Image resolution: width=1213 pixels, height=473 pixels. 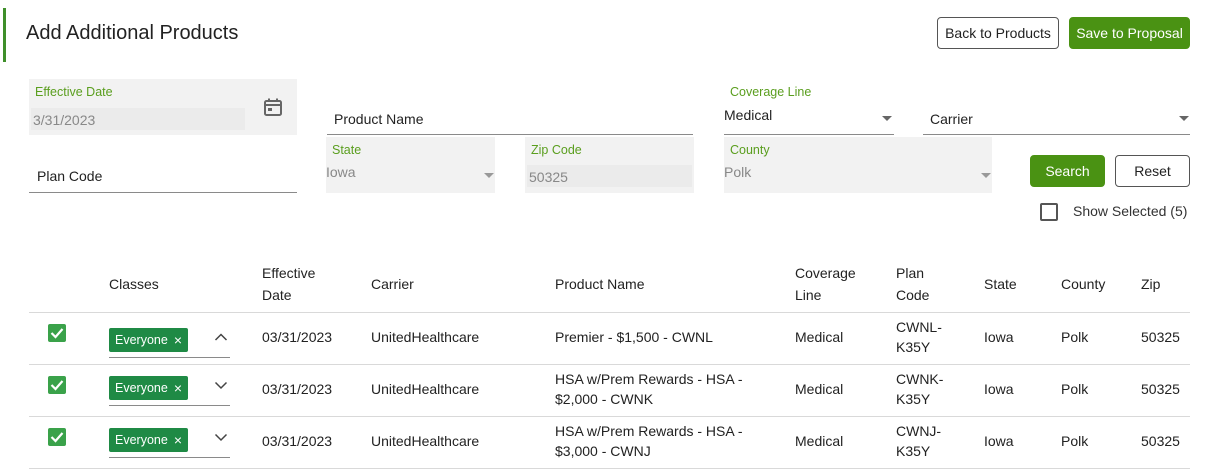 What do you see at coordinates (410, 165) in the screenshot?
I see `state-select: State Iowa` at bounding box center [410, 165].